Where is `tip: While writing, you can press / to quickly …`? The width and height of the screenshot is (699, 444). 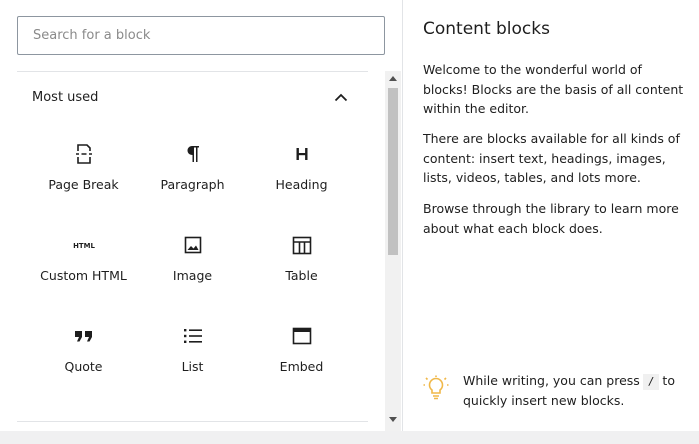
tip: While writing, you can press / to quickly … is located at coordinates (558, 391).